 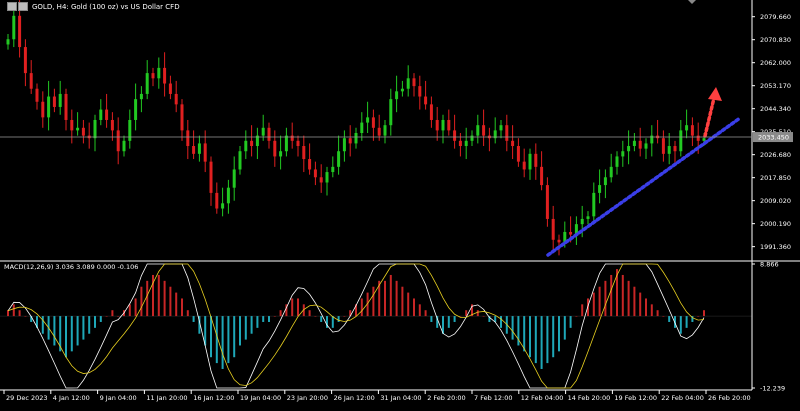 I want to click on time-tick-label: 26 Feb 20:00, so click(x=729, y=398).